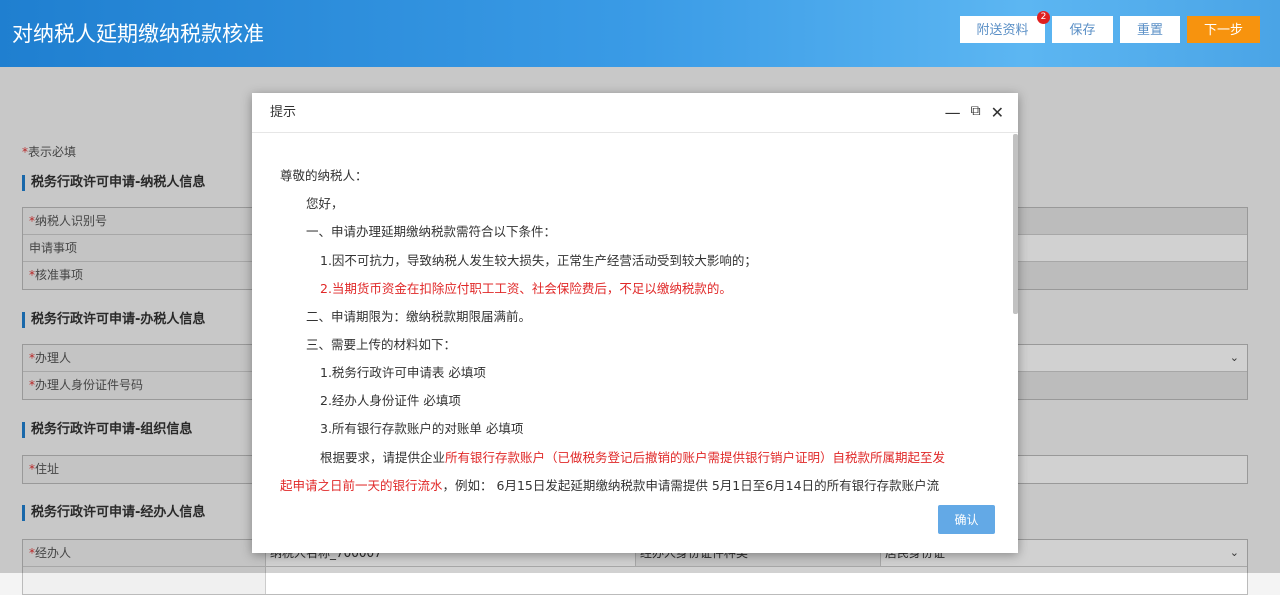 This screenshot has height=595, width=1280. What do you see at coordinates (419, 316) in the screenshot?
I see `text-line: 二、申请期限为：缴纳税款期限届满前。` at bounding box center [419, 316].